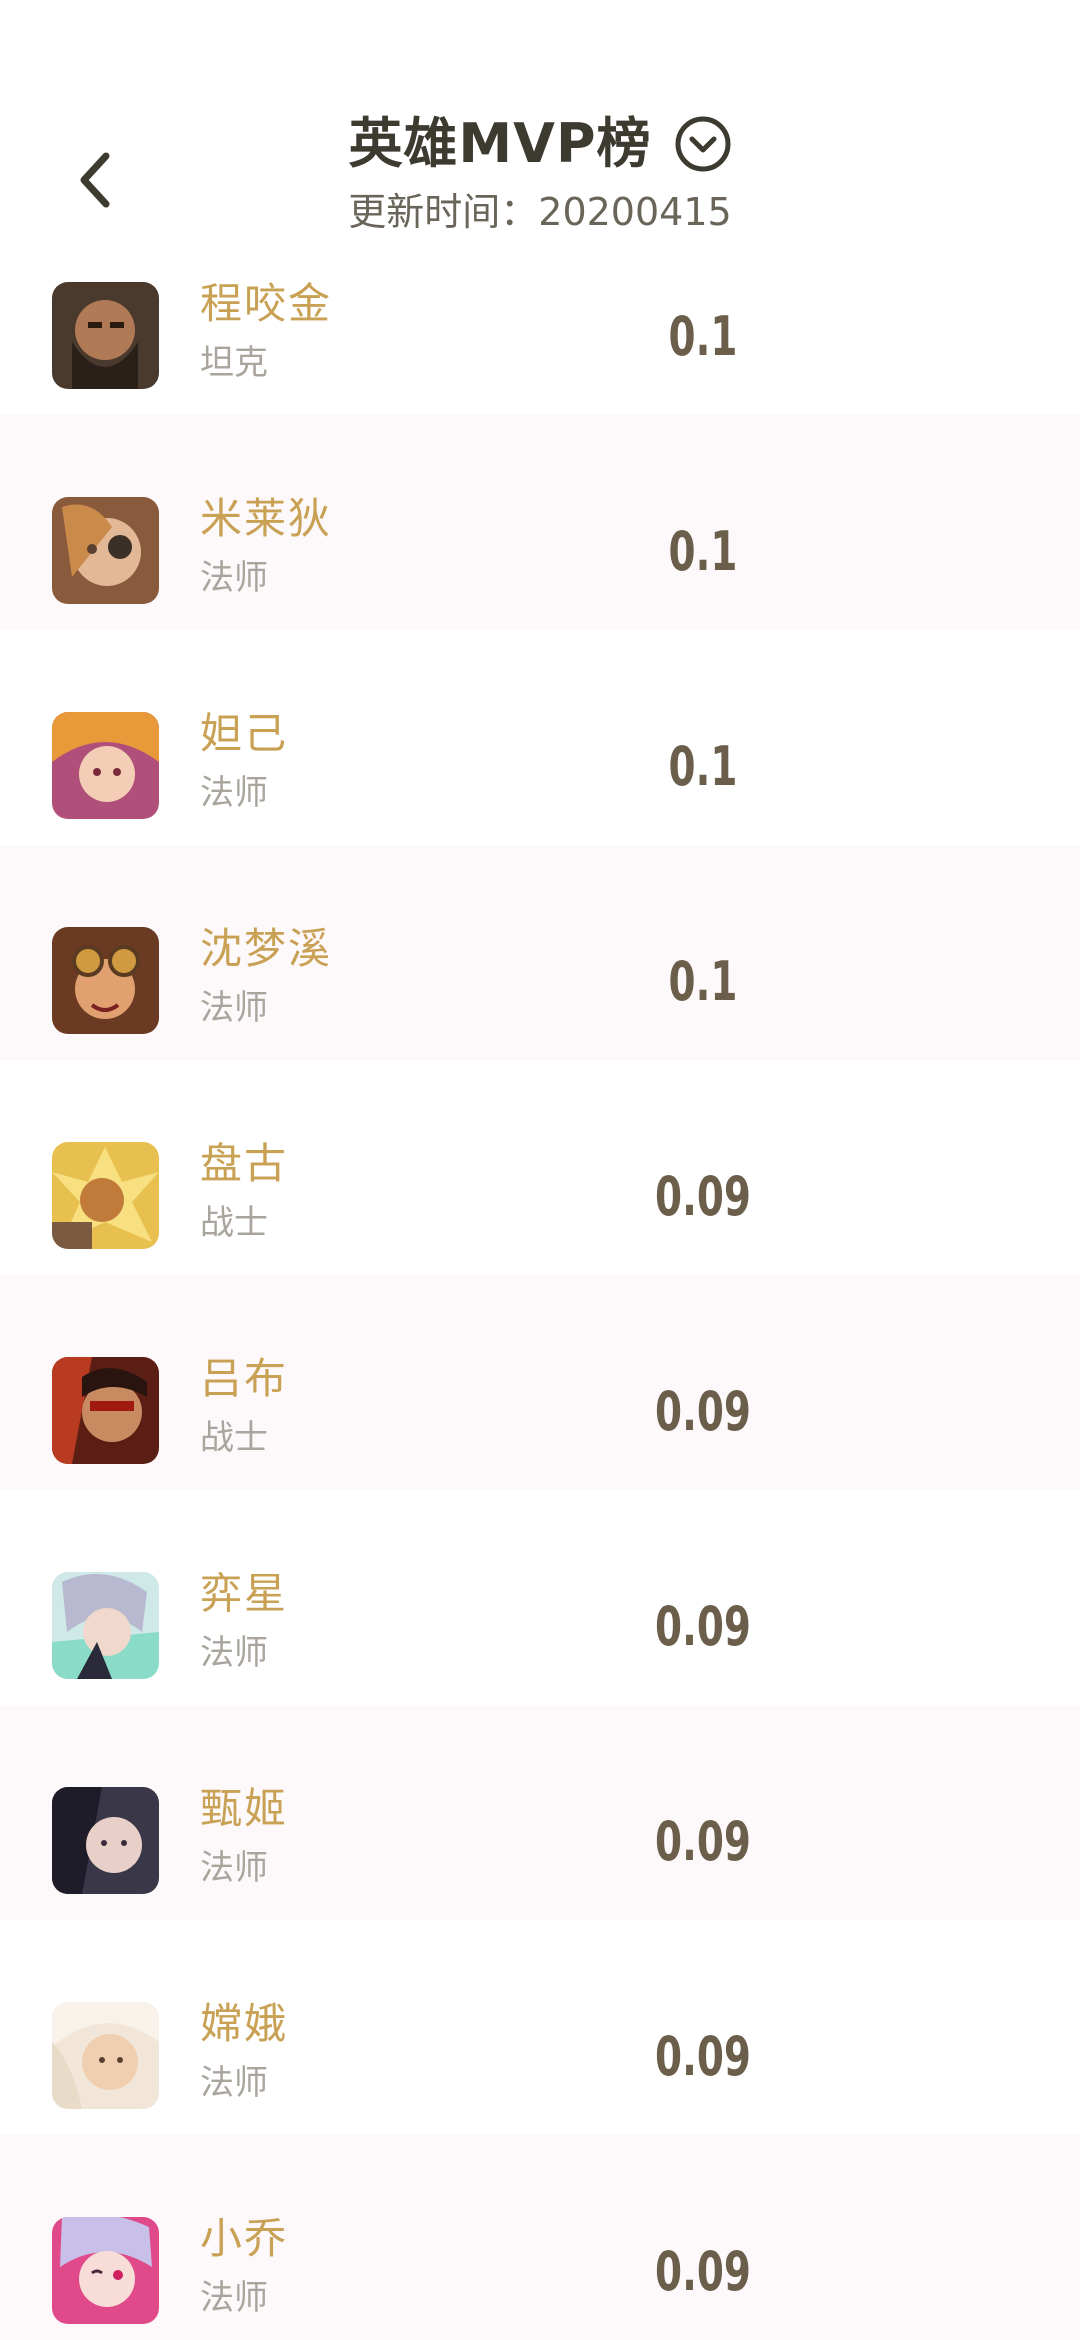 Image resolution: width=1080 pixels, height=2340 pixels. What do you see at coordinates (244, 1163) in the screenshot?
I see `hero-name: 盘古` at bounding box center [244, 1163].